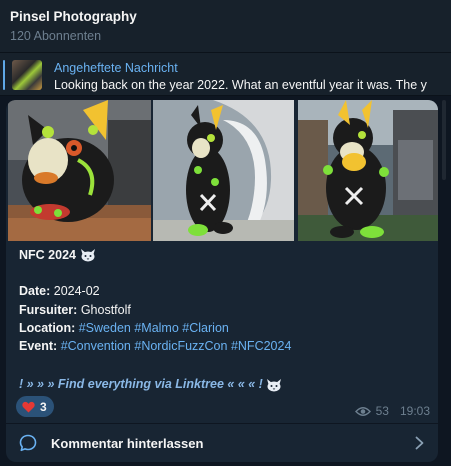 Image resolution: width=451 pixels, height=466 pixels. I want to click on comment-bubble-icon, so click(28, 443).